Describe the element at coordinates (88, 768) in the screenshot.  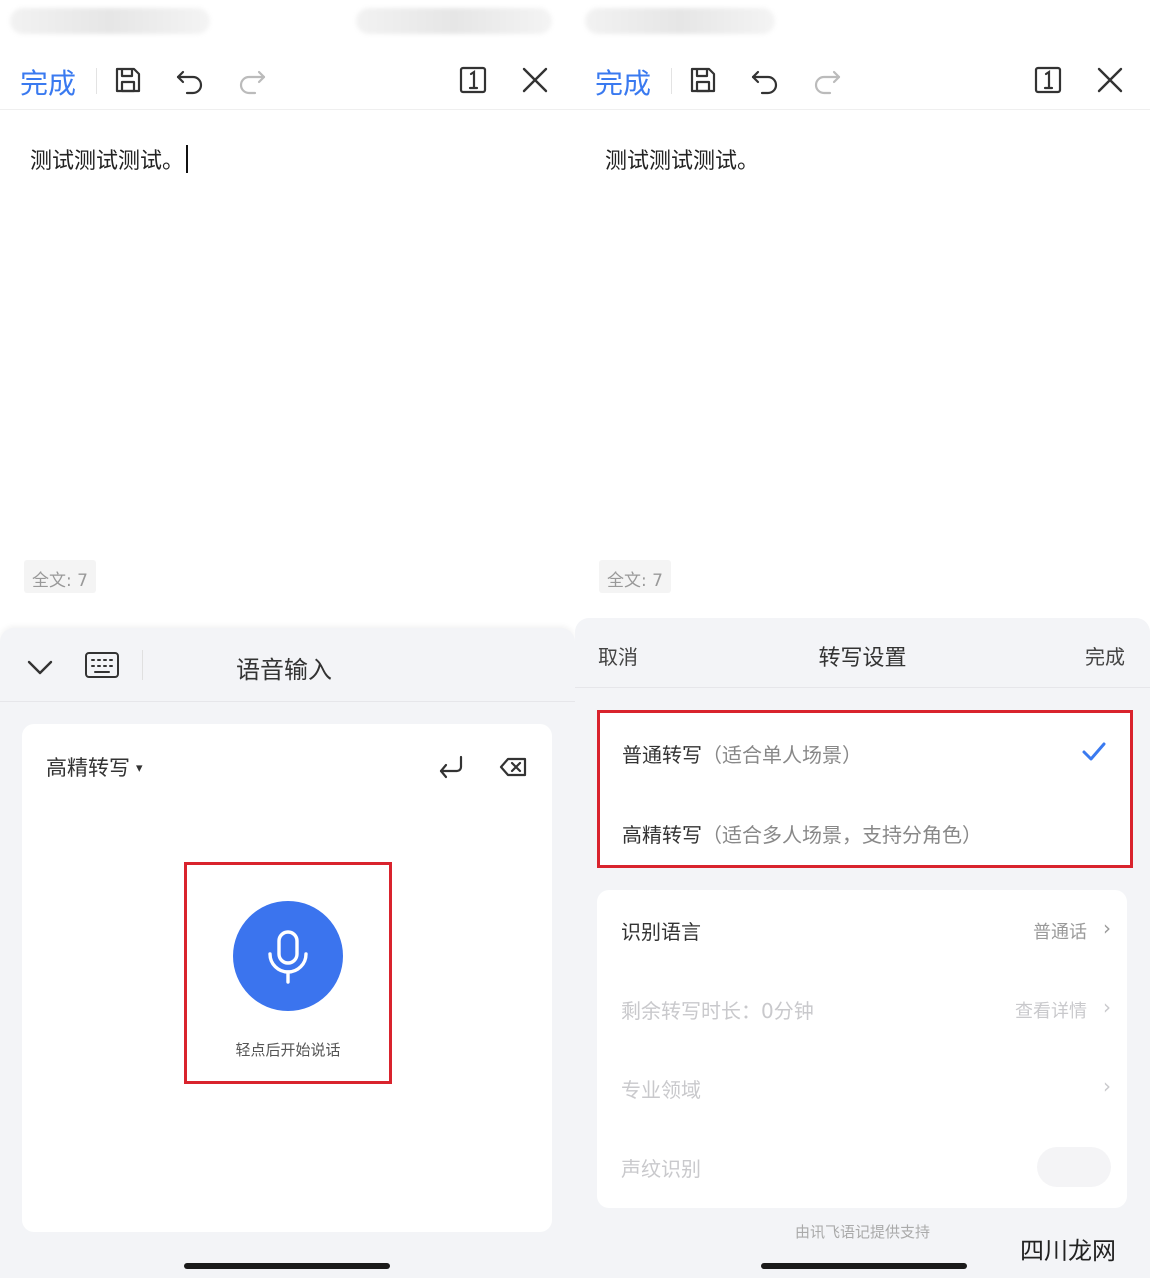
I see `transcription-mode-label: 高精转写` at that location.